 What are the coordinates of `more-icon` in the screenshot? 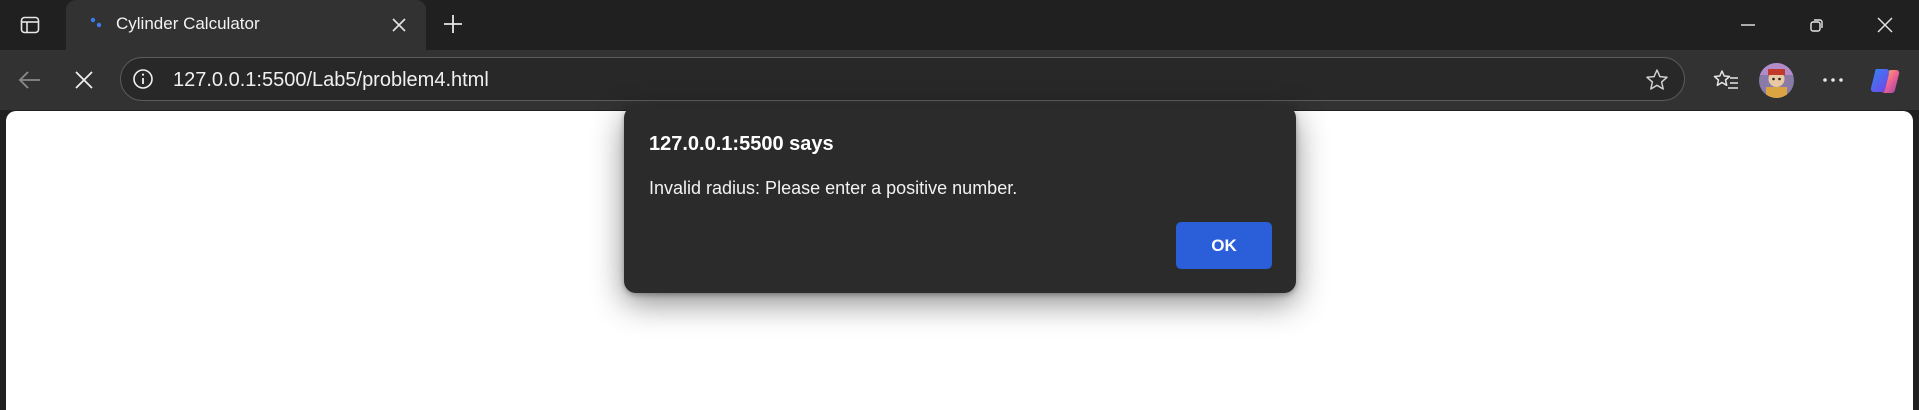 It's located at (1833, 80).